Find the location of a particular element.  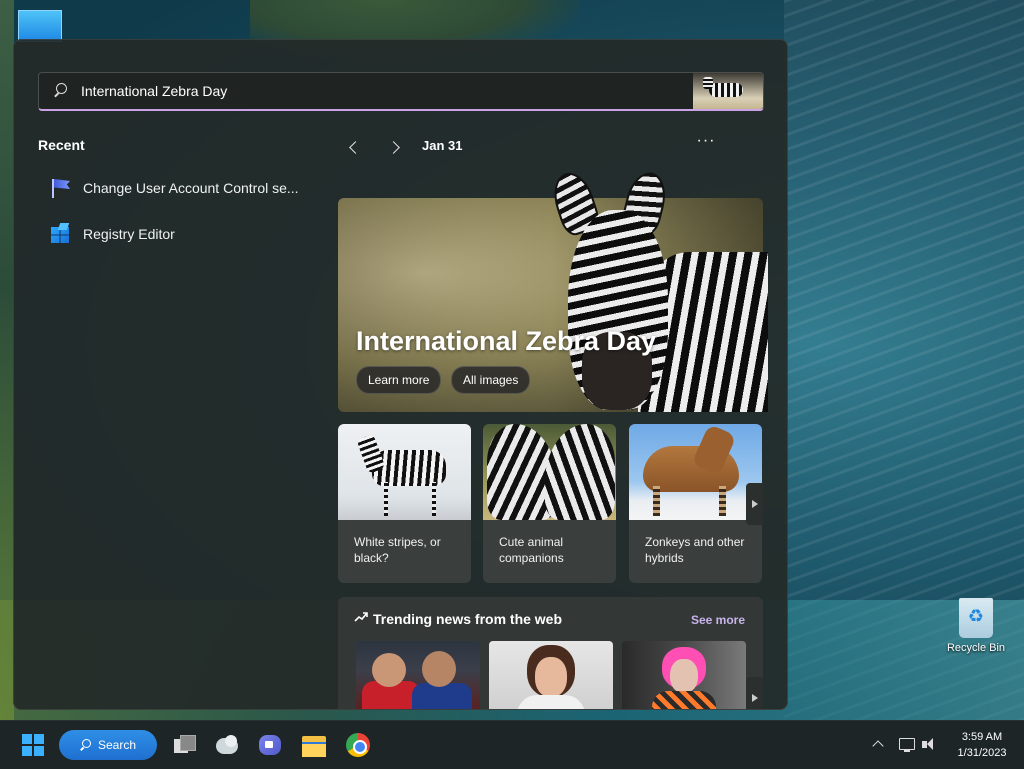

file-explorer-icon is located at coordinates (314, 745).